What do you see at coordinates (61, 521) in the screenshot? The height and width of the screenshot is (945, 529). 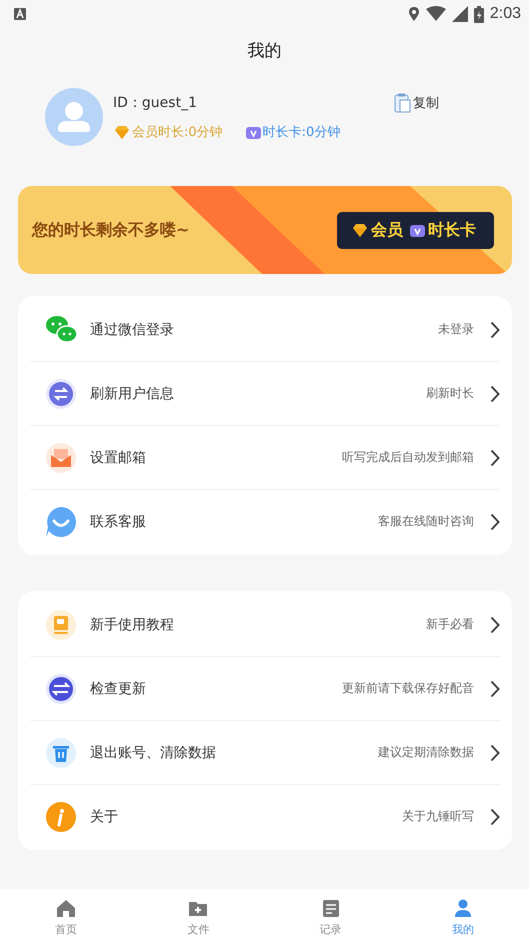 I see `chat-bubble-icon` at bounding box center [61, 521].